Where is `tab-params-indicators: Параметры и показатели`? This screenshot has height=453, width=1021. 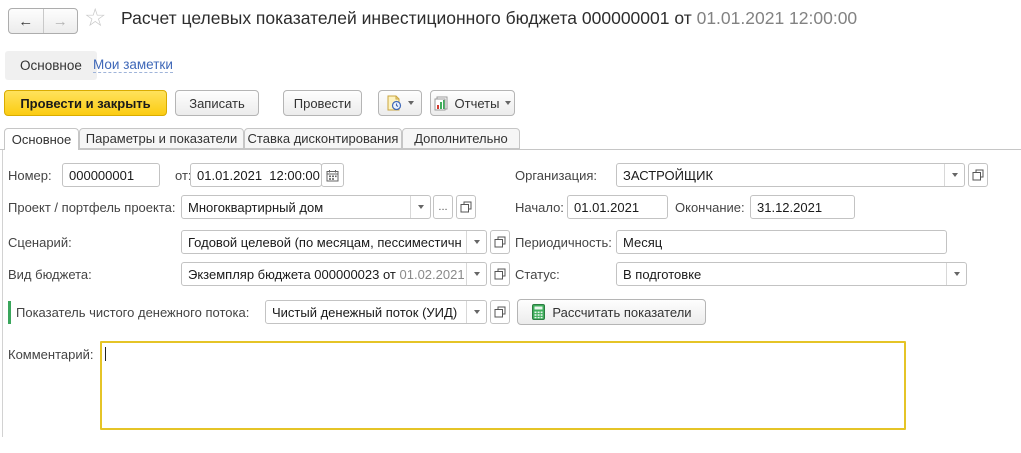
tab-params-indicators: Параметры и показатели is located at coordinates (161, 138).